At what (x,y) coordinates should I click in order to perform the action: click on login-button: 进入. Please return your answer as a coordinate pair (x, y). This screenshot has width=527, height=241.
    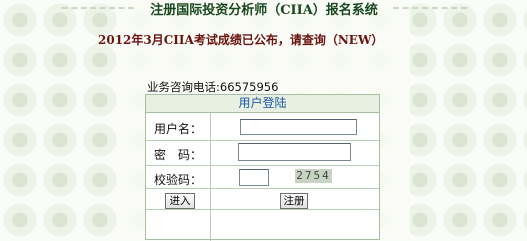
    Looking at the image, I should click on (180, 201).